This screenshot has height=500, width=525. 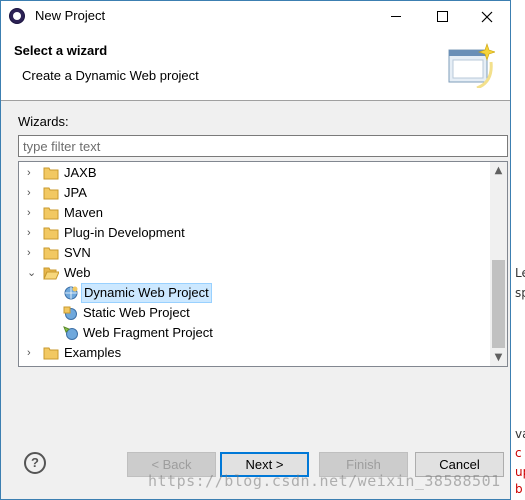 What do you see at coordinates (77, 272) in the screenshot?
I see `tree-item-label: Web` at bounding box center [77, 272].